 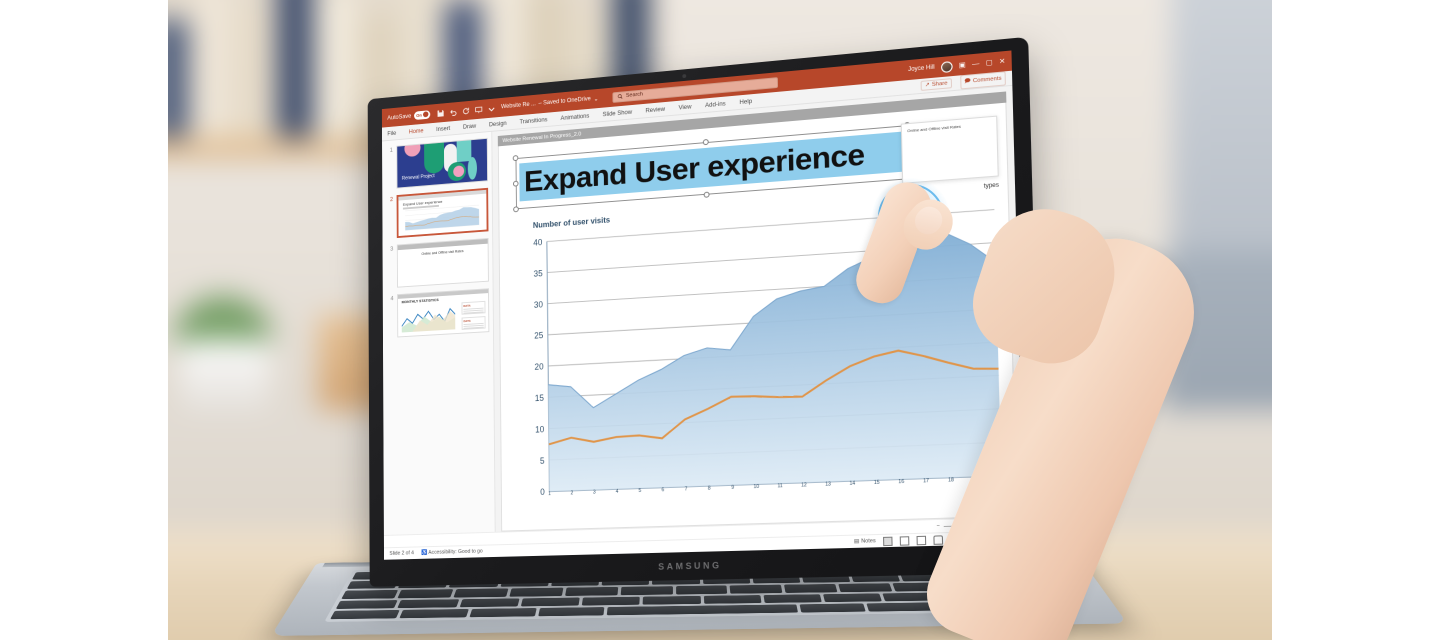 What do you see at coordinates (442, 213) in the screenshot?
I see `slide-thumbnail-2: Expand User experience` at bounding box center [442, 213].